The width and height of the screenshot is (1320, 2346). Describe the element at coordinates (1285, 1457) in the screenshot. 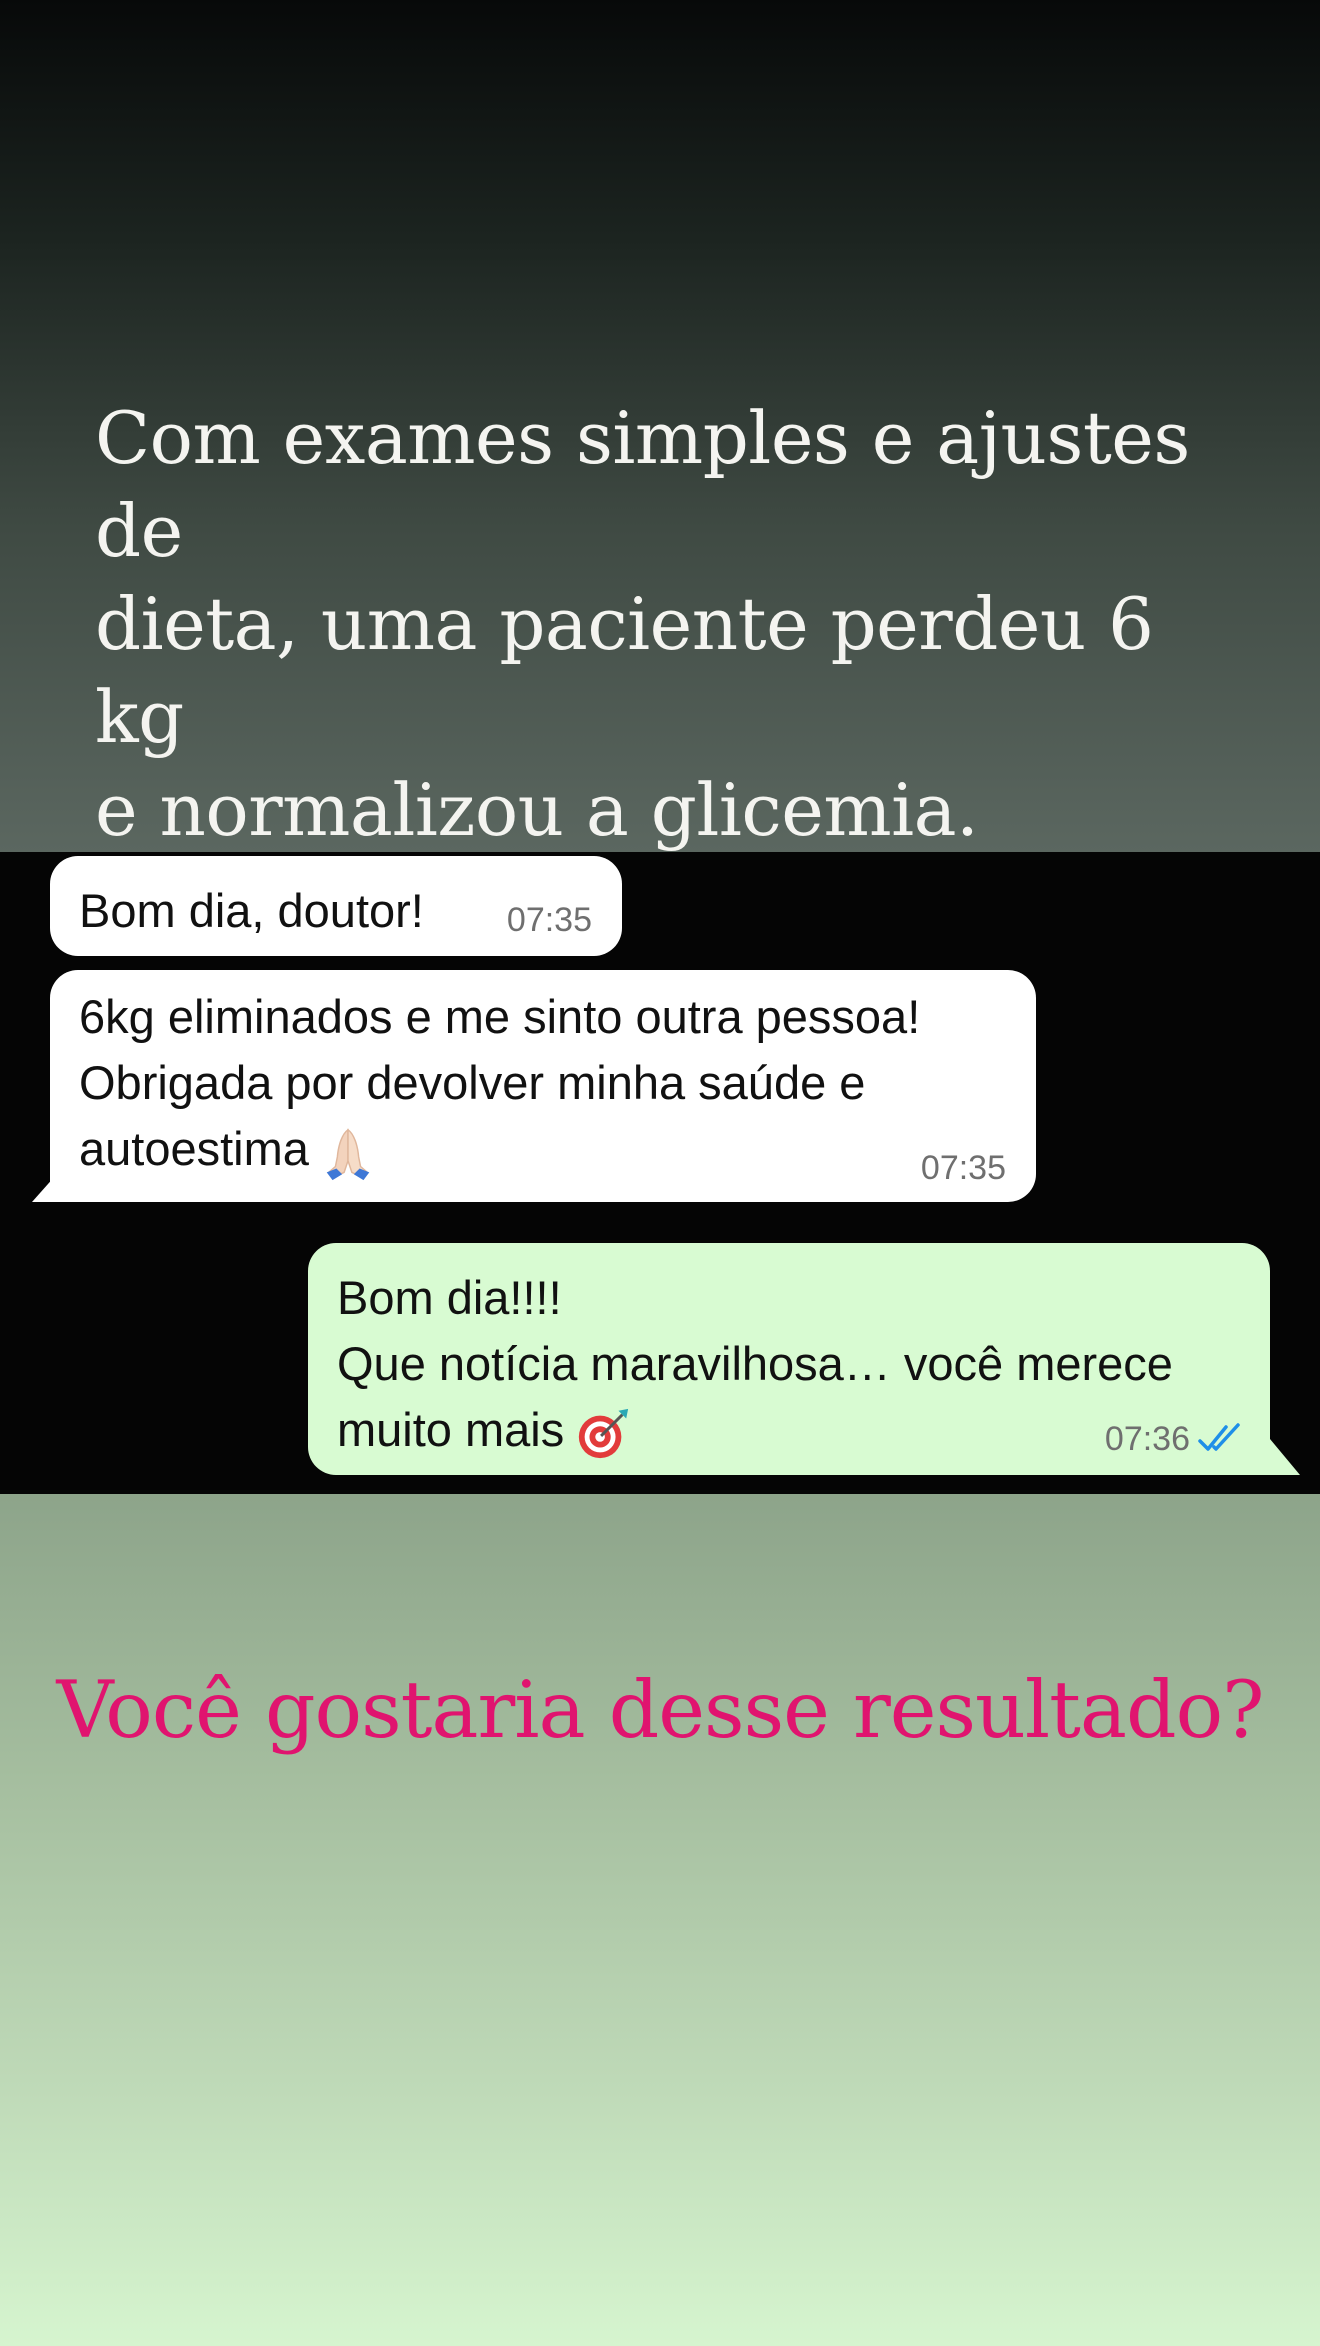

I see `bubble-tail-outgoing` at that location.